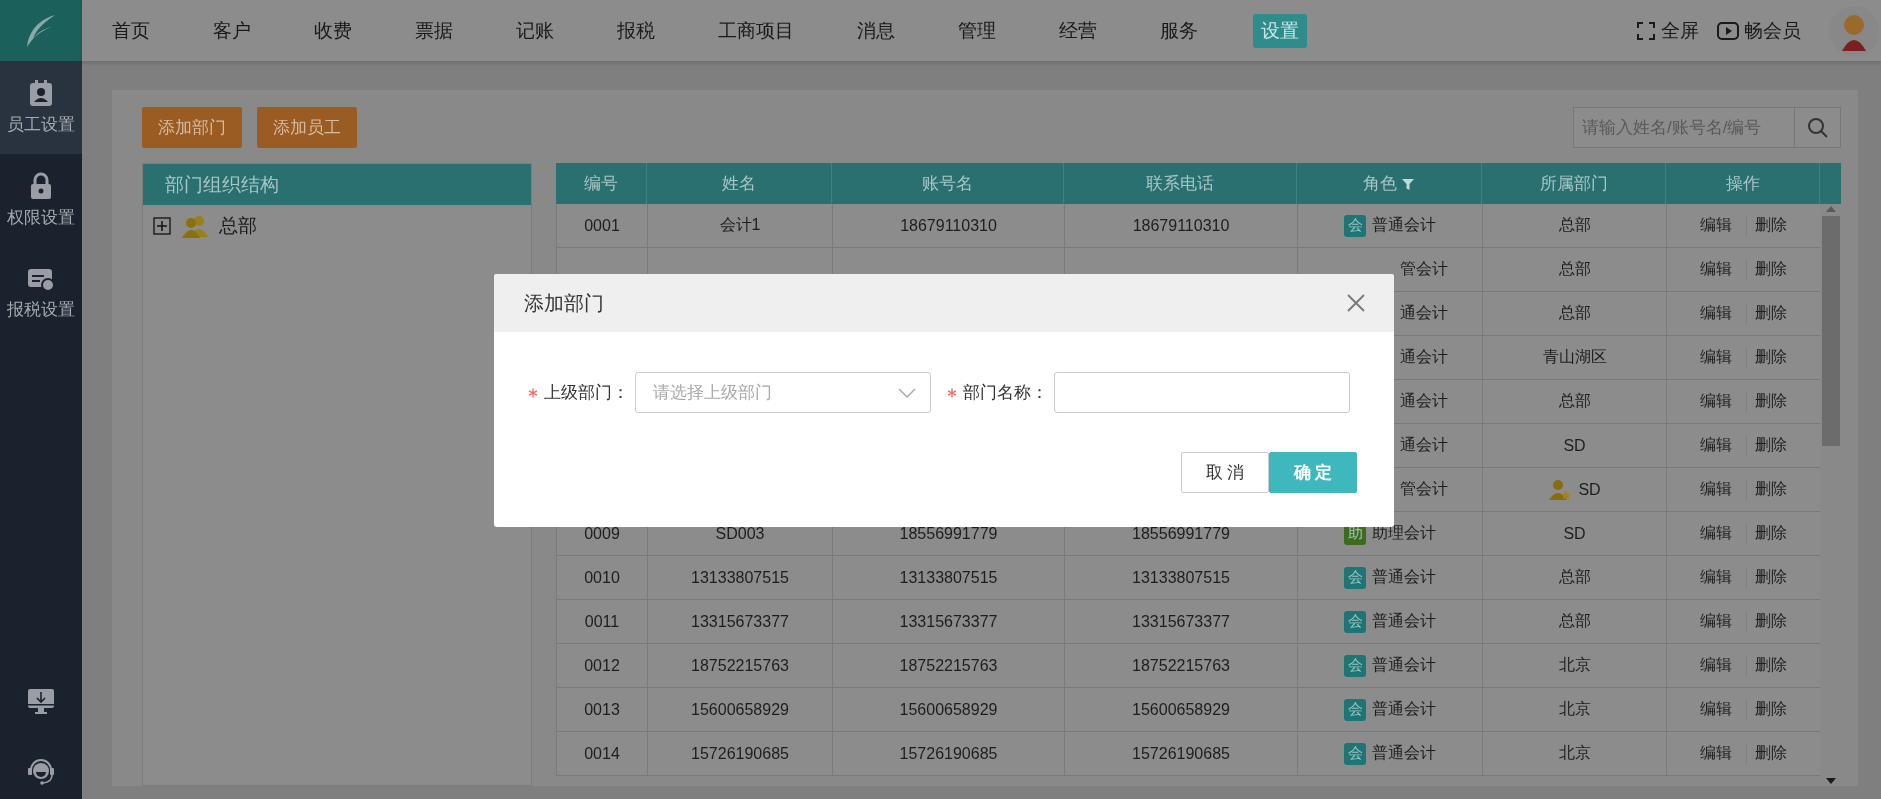  I want to click on nav-tab: 票据, so click(434, 30).